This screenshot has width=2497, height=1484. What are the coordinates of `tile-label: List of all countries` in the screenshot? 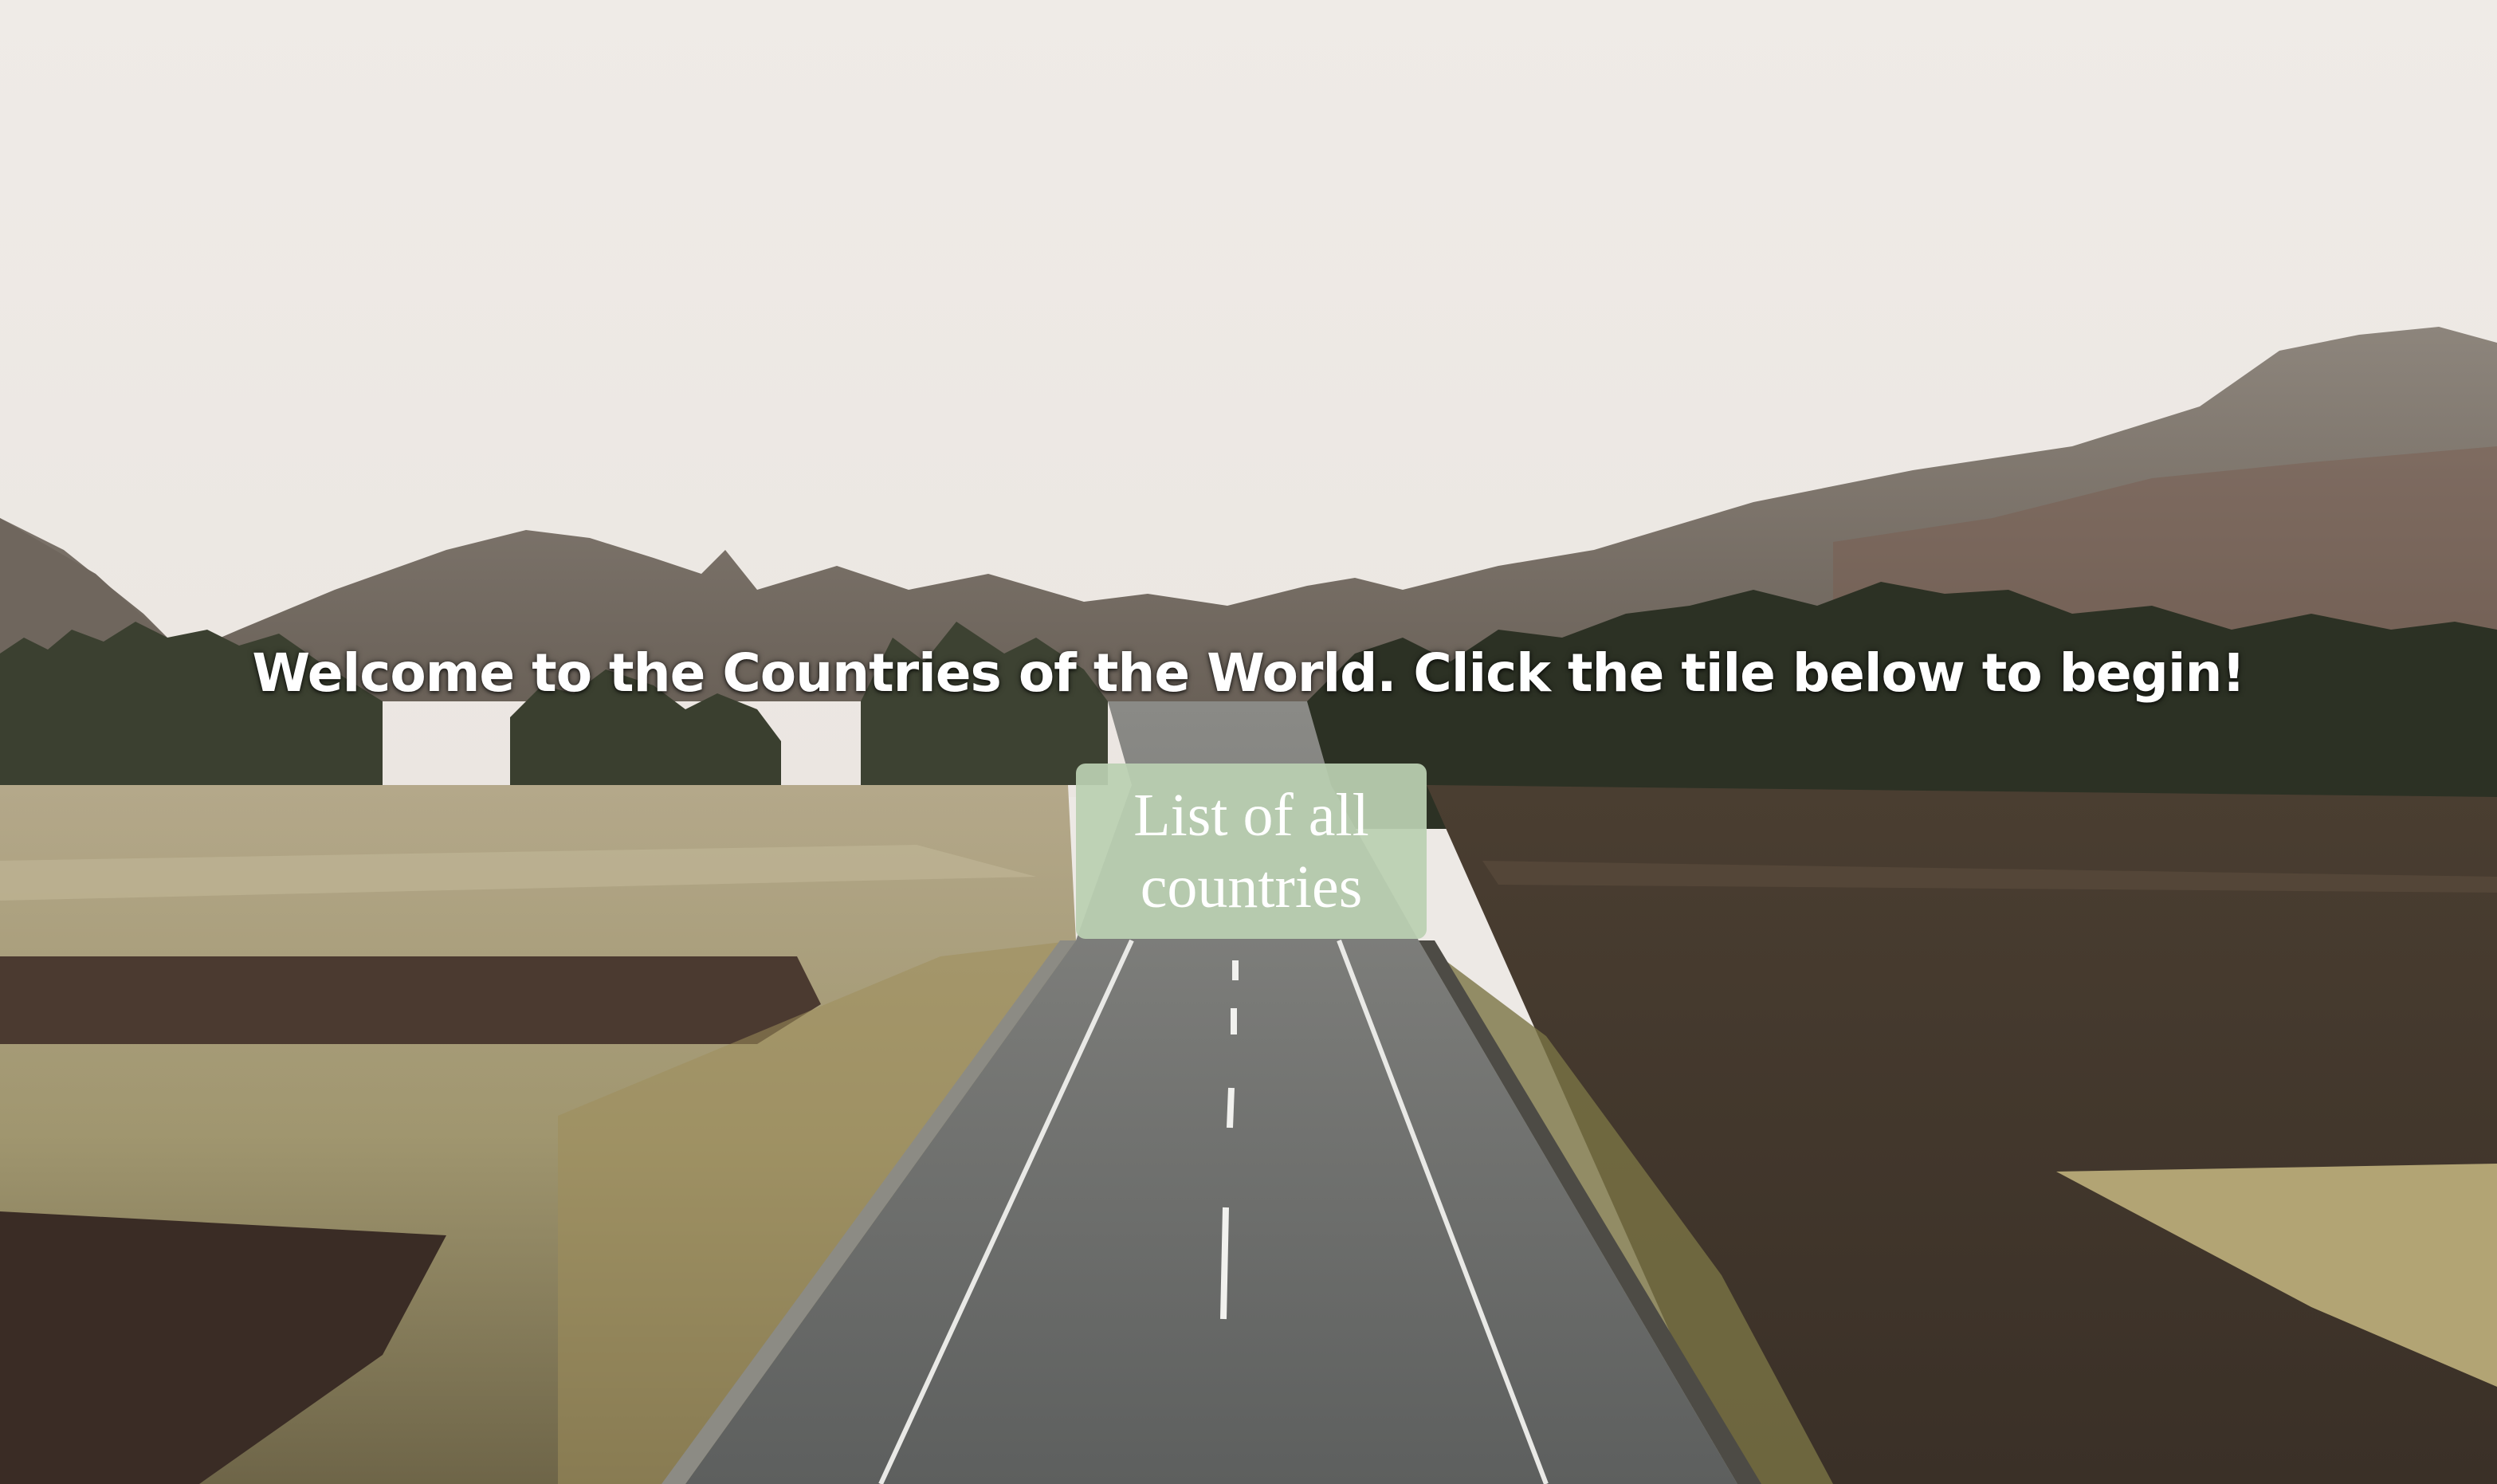 It's located at (1251, 851).